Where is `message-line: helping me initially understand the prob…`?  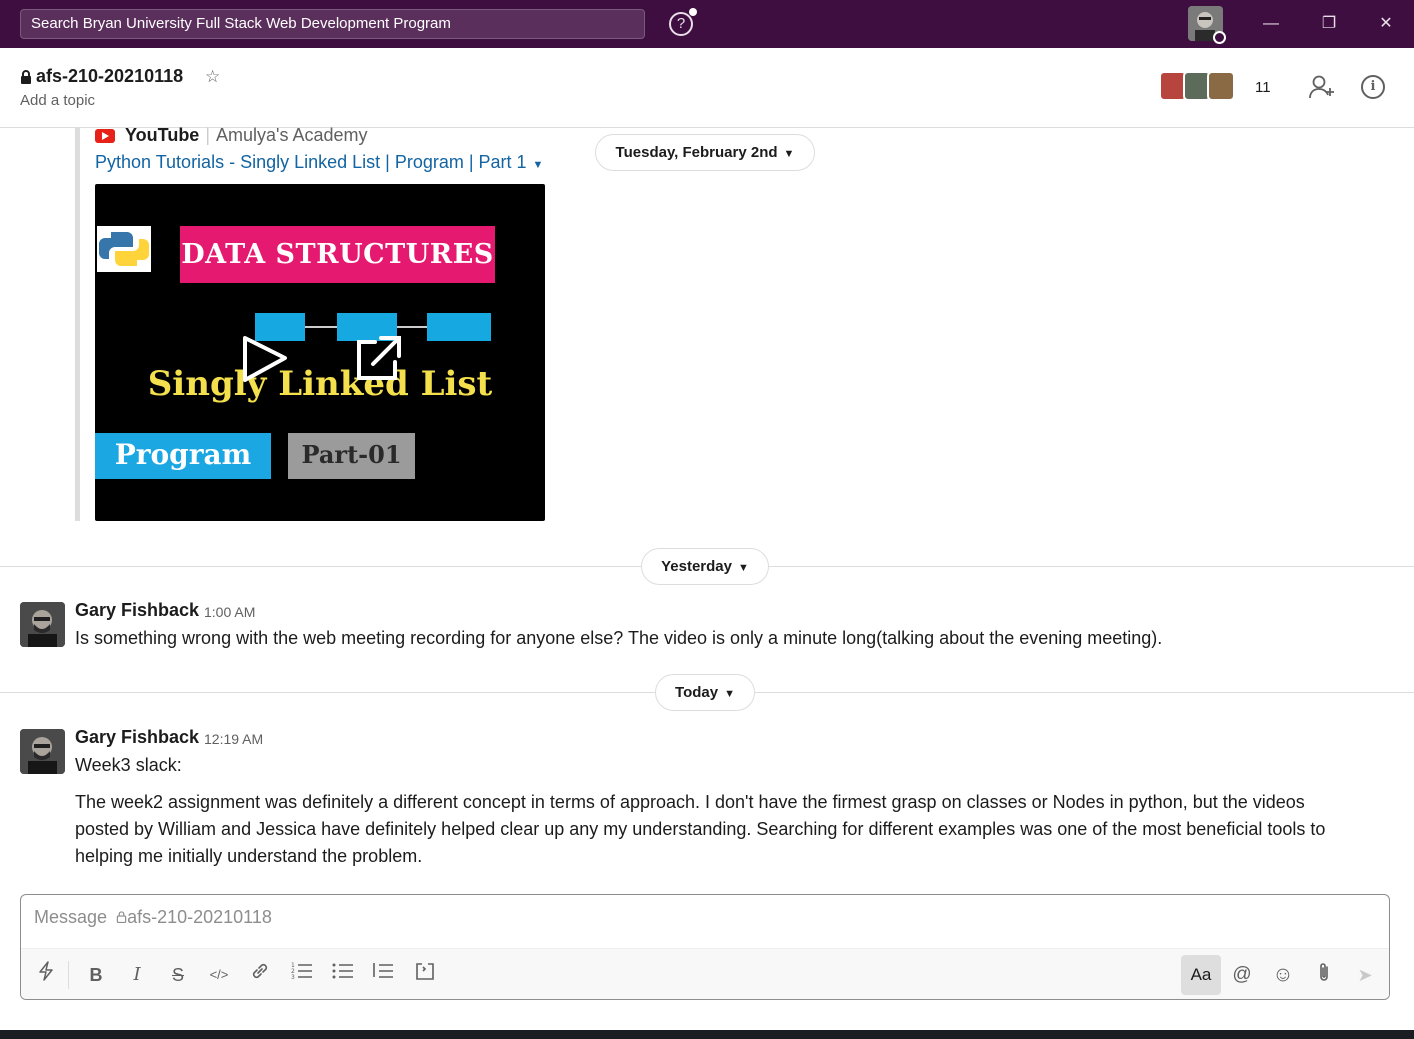 message-line: helping me initially understand the prob… is located at coordinates (249, 856).